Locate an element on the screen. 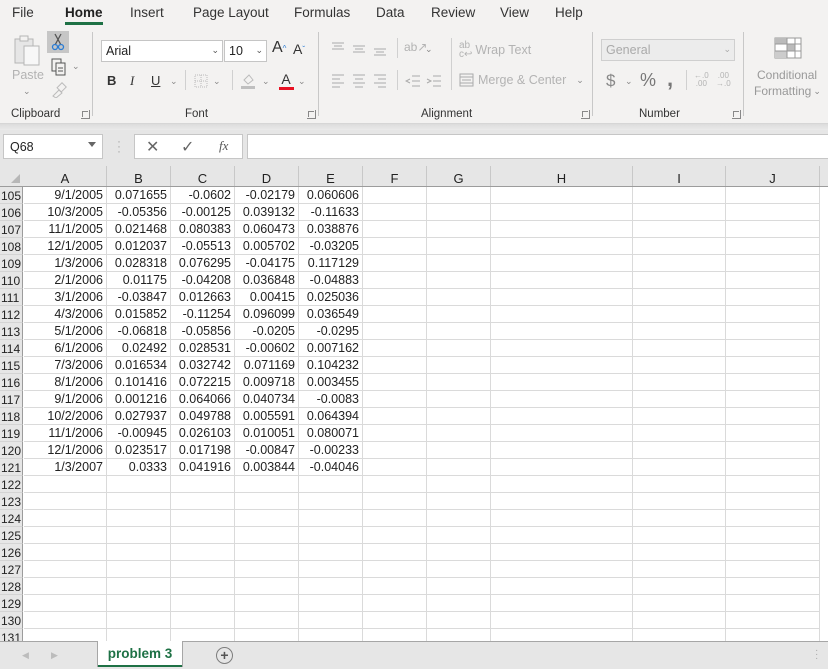 This screenshot has width=828, height=669. cell-b121: 0.0333 is located at coordinates (139, 467).